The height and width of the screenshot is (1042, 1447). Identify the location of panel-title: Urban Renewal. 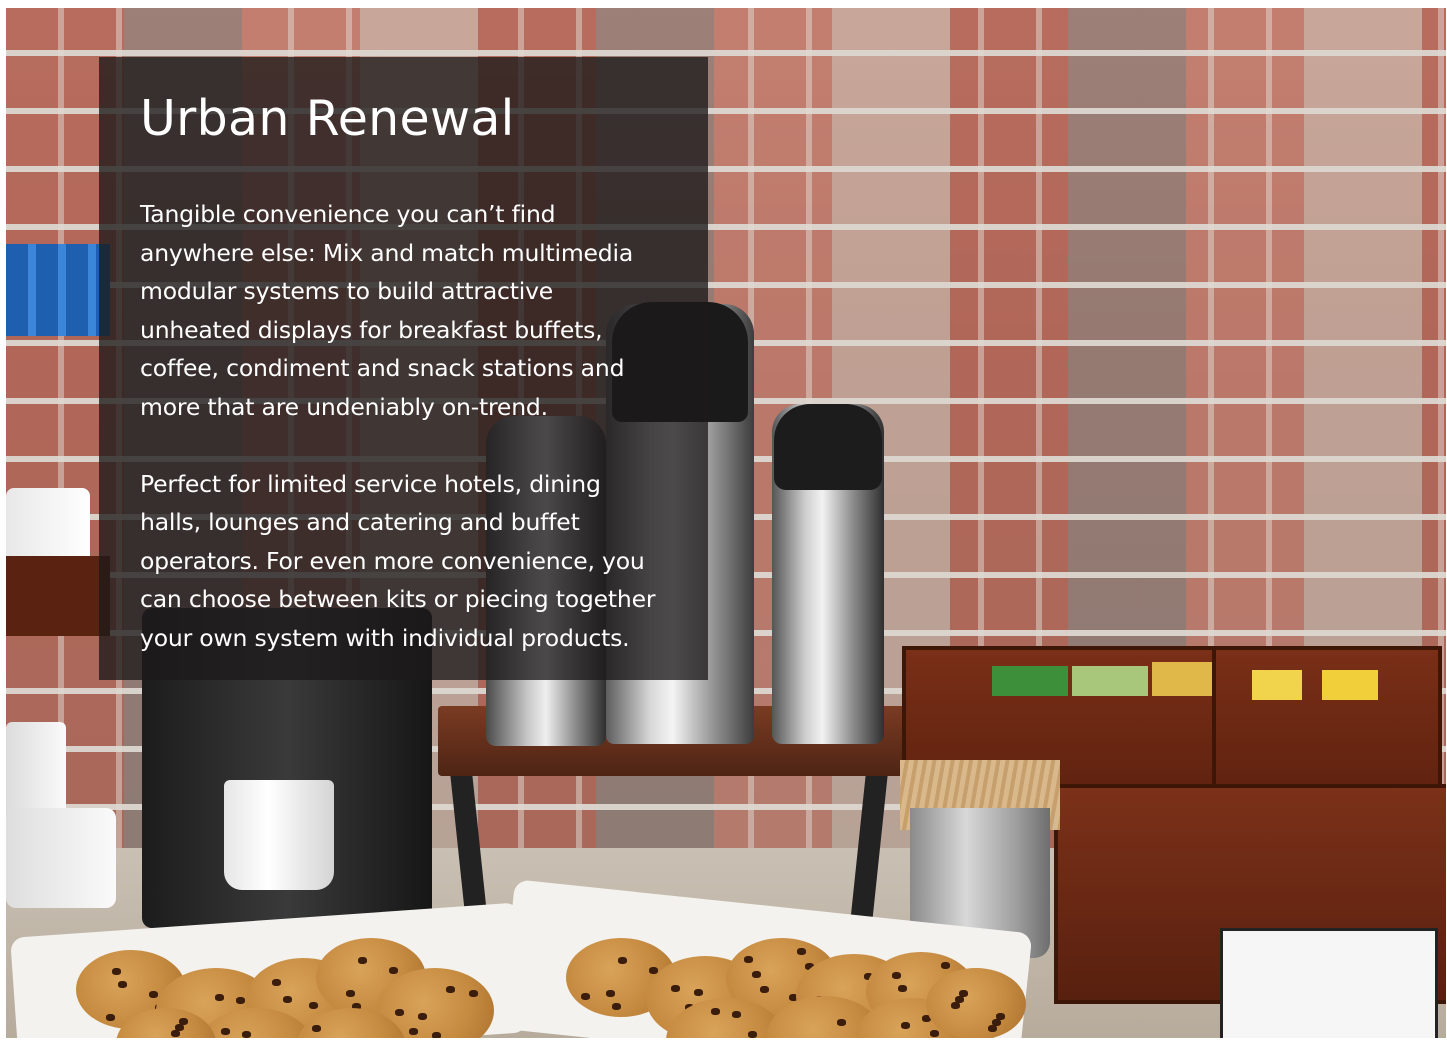
(327, 118).